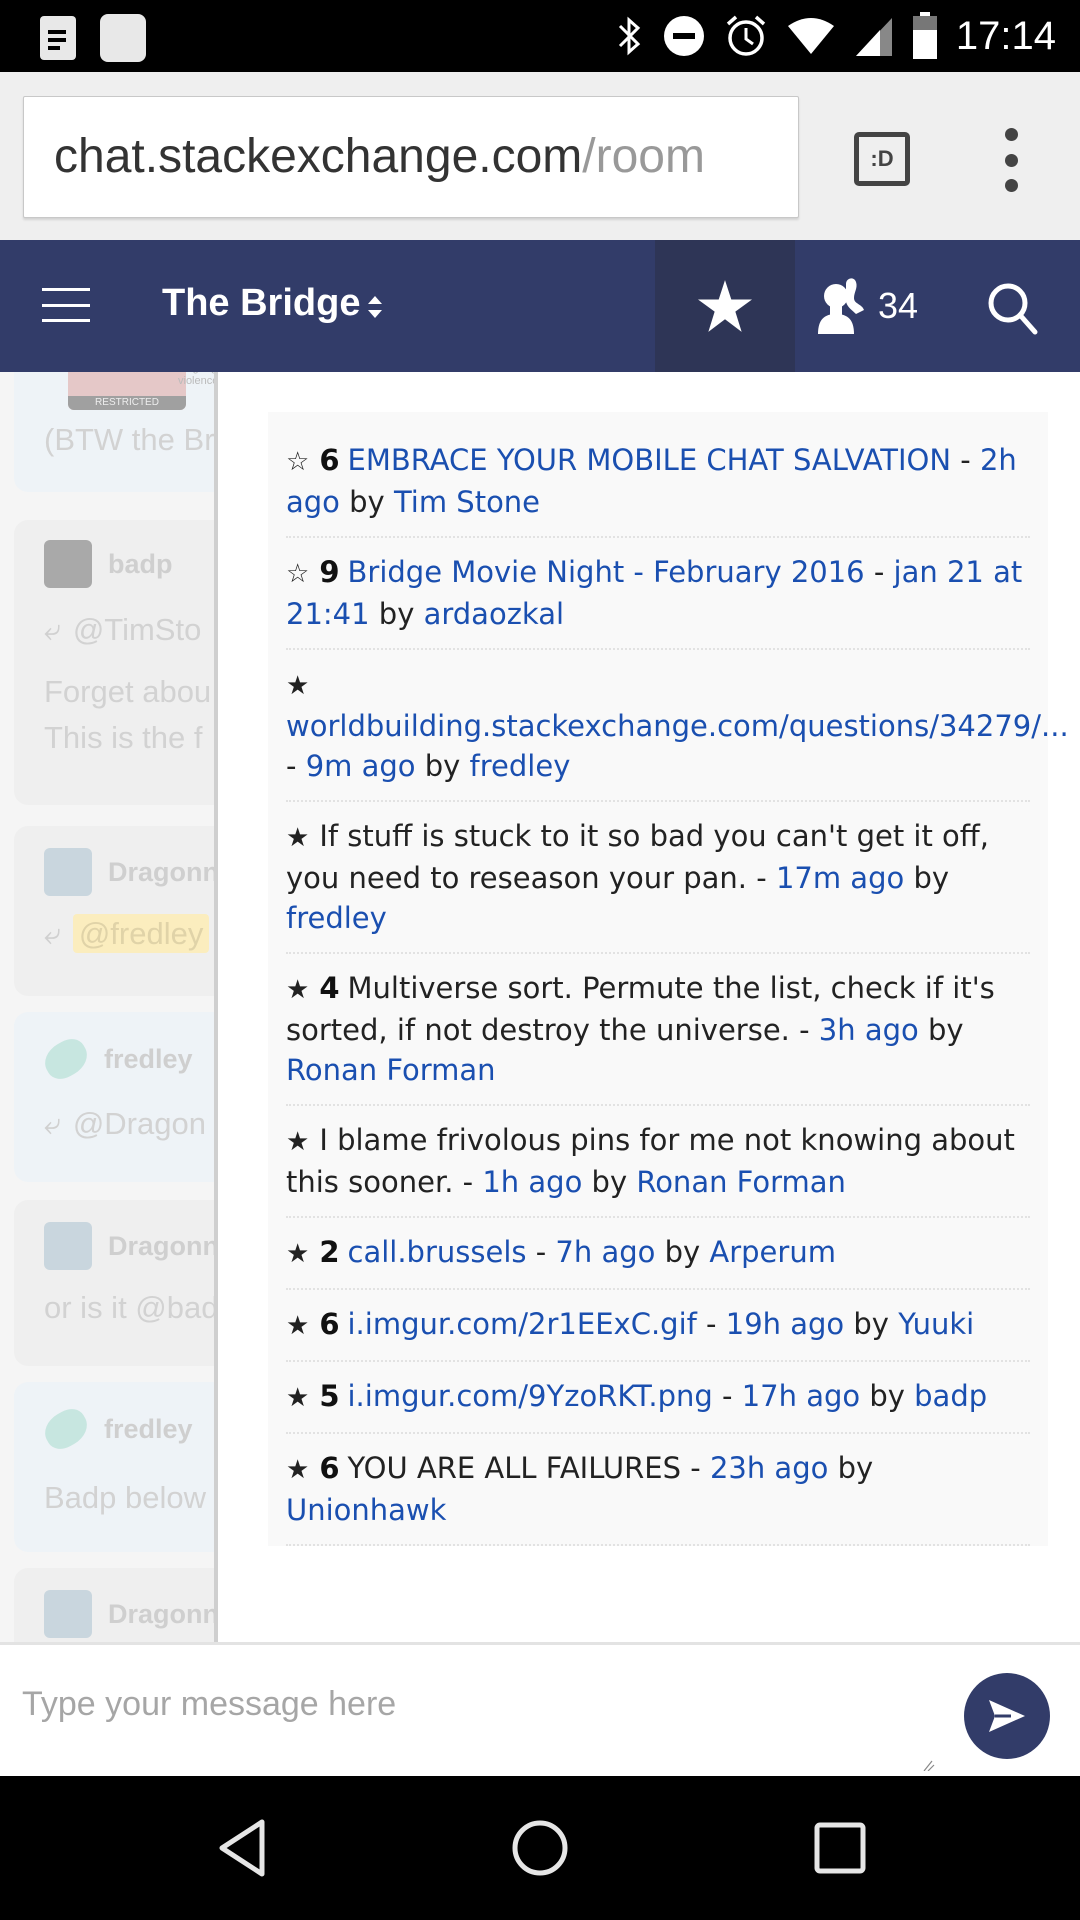 Image resolution: width=1080 pixels, height=1920 pixels. Describe the element at coordinates (950, 1396) in the screenshot. I see `author-link: badp` at that location.